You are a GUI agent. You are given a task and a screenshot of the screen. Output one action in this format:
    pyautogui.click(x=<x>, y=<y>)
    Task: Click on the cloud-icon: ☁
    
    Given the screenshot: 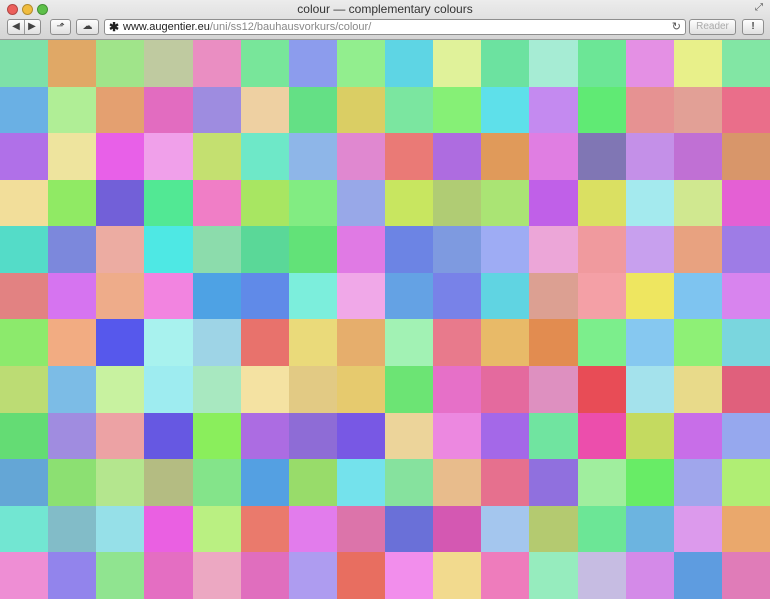 What is the action you would take?
    pyautogui.click(x=87, y=26)
    